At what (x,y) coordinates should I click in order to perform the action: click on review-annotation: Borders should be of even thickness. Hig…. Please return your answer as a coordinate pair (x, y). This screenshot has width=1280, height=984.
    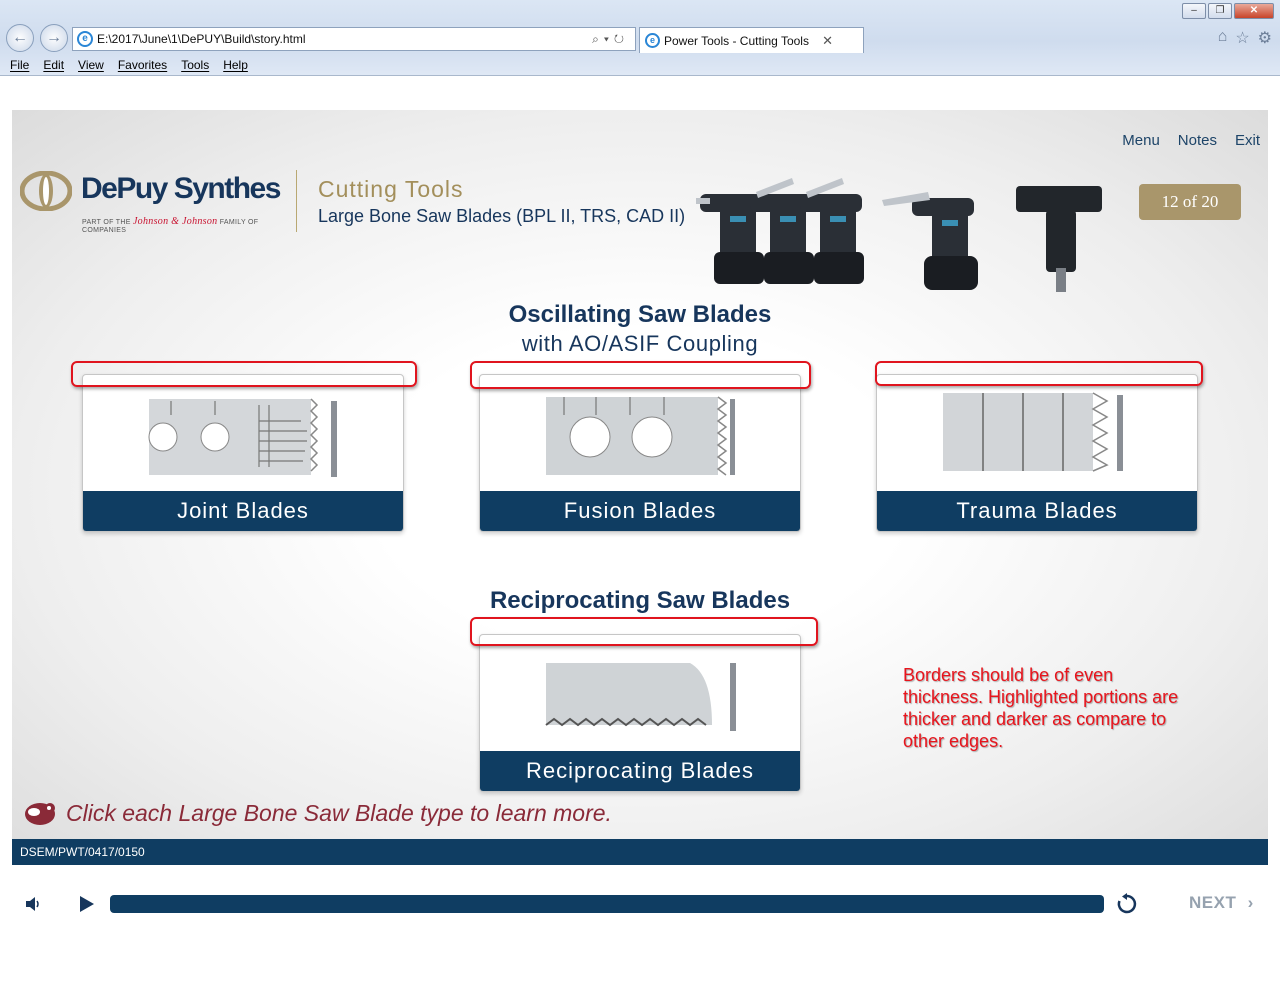
    Looking at the image, I should click on (1041, 708).